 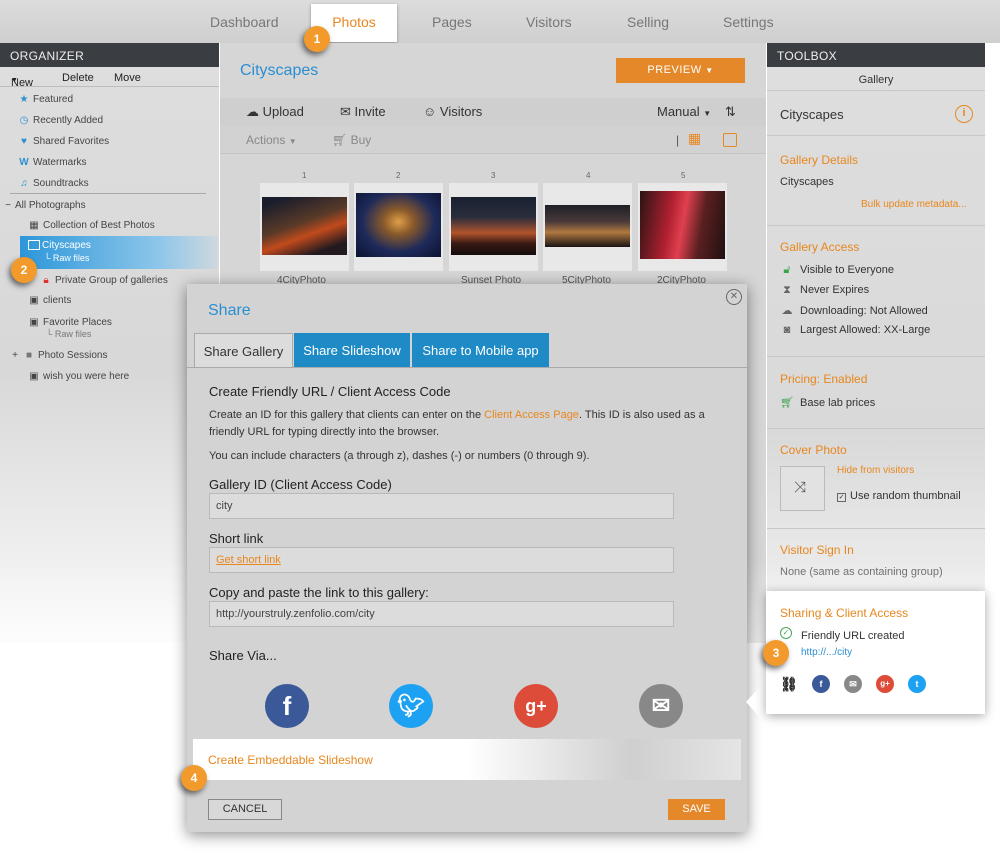 I want to click on friendly-url-link: http://.../city, so click(x=826, y=652).